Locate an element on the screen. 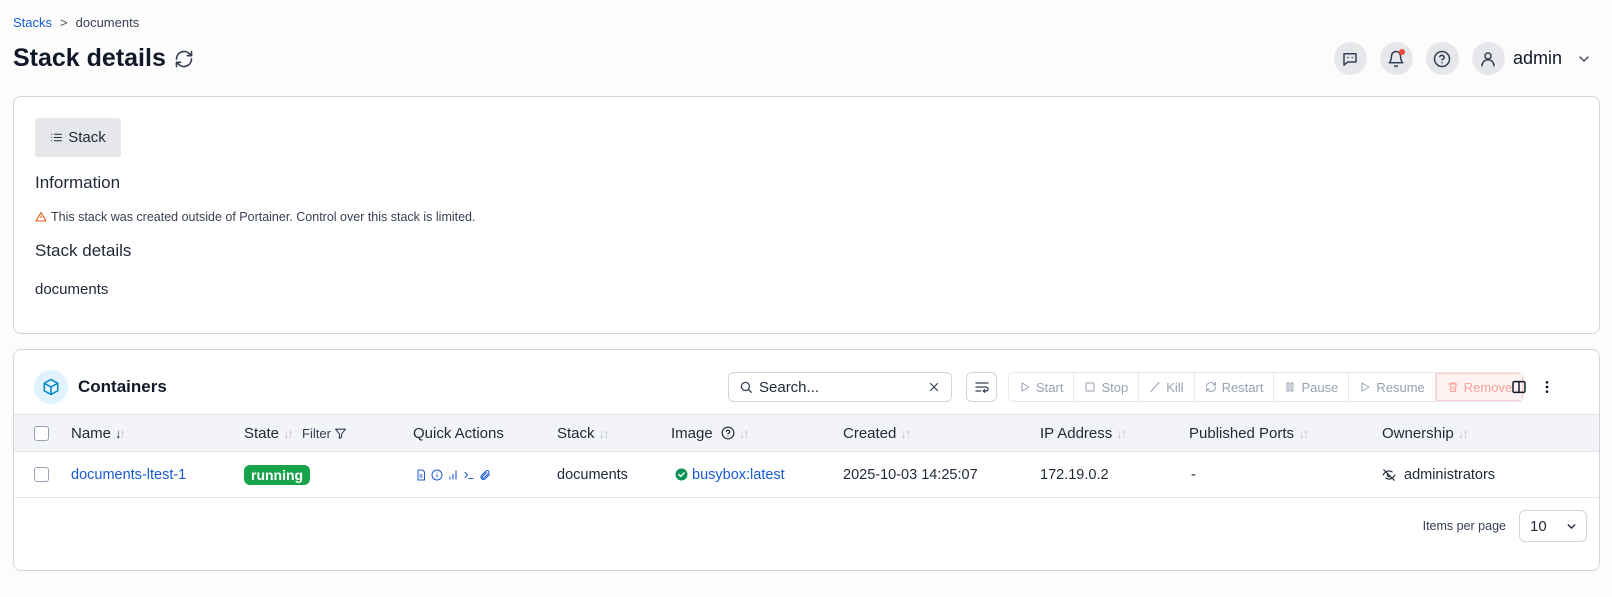  stack-details-heading: Stack details is located at coordinates (83, 250).